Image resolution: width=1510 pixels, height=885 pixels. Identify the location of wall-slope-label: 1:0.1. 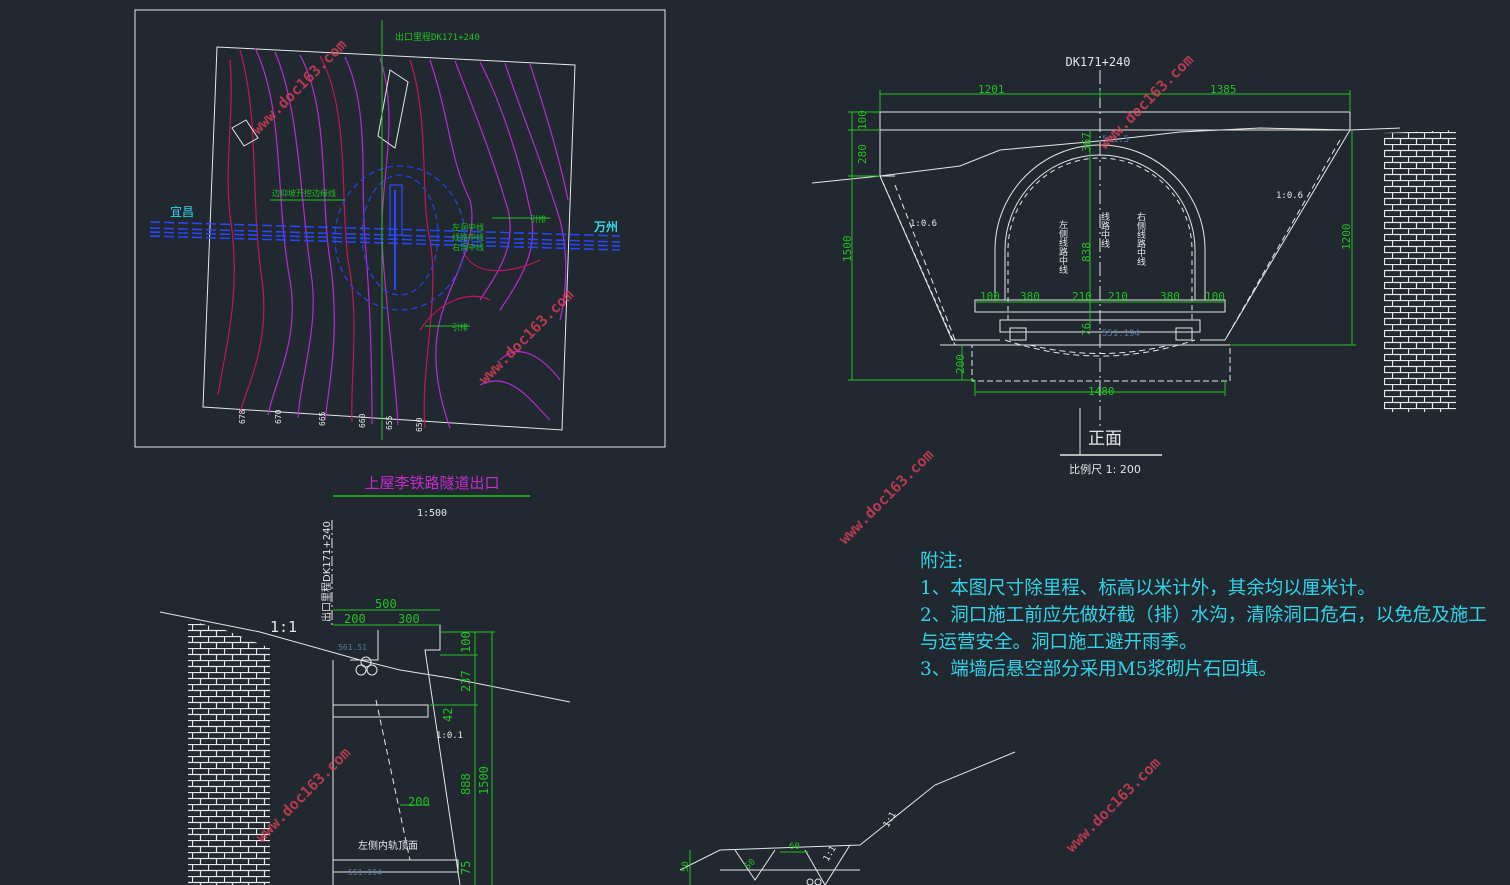
(449, 736).